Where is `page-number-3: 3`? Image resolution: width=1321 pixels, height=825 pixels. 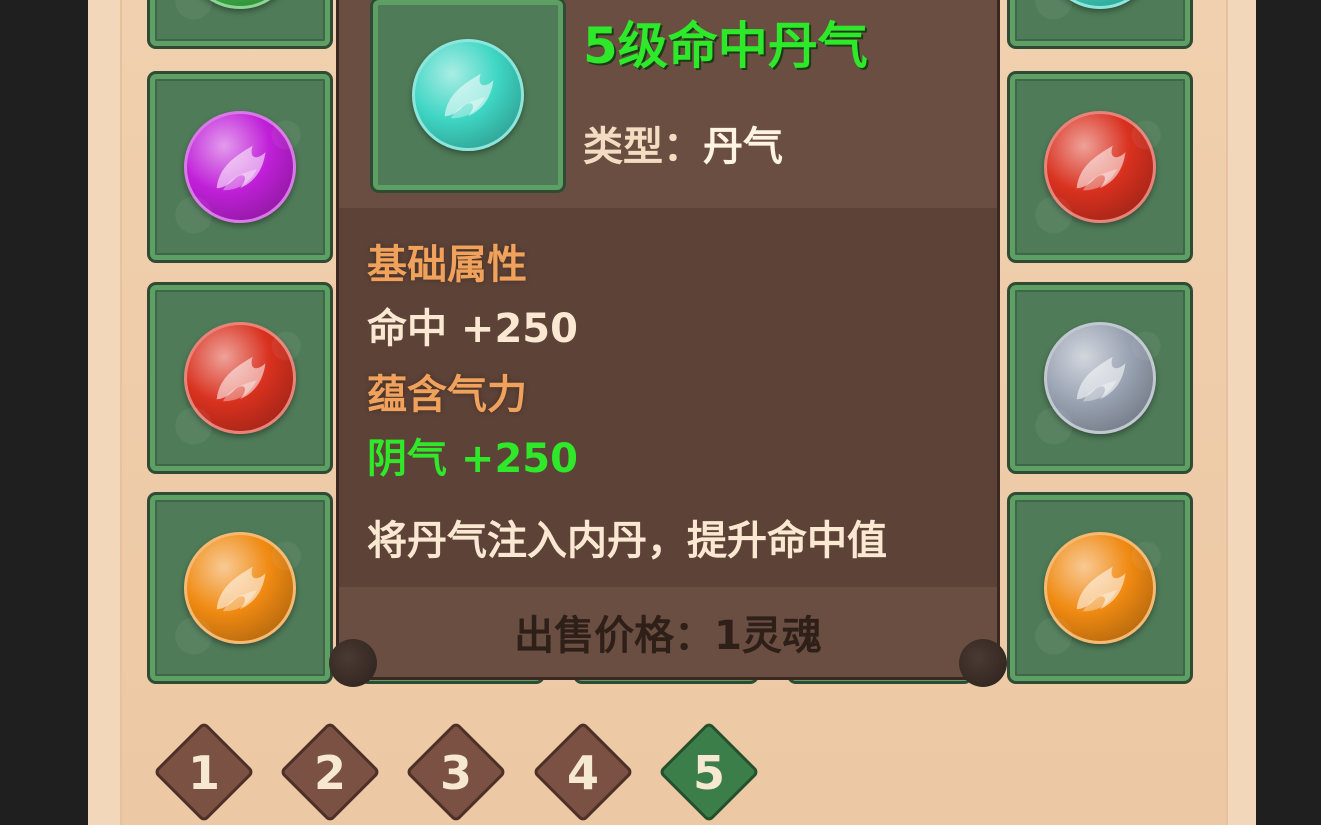 page-number-3: 3 is located at coordinates (455, 773).